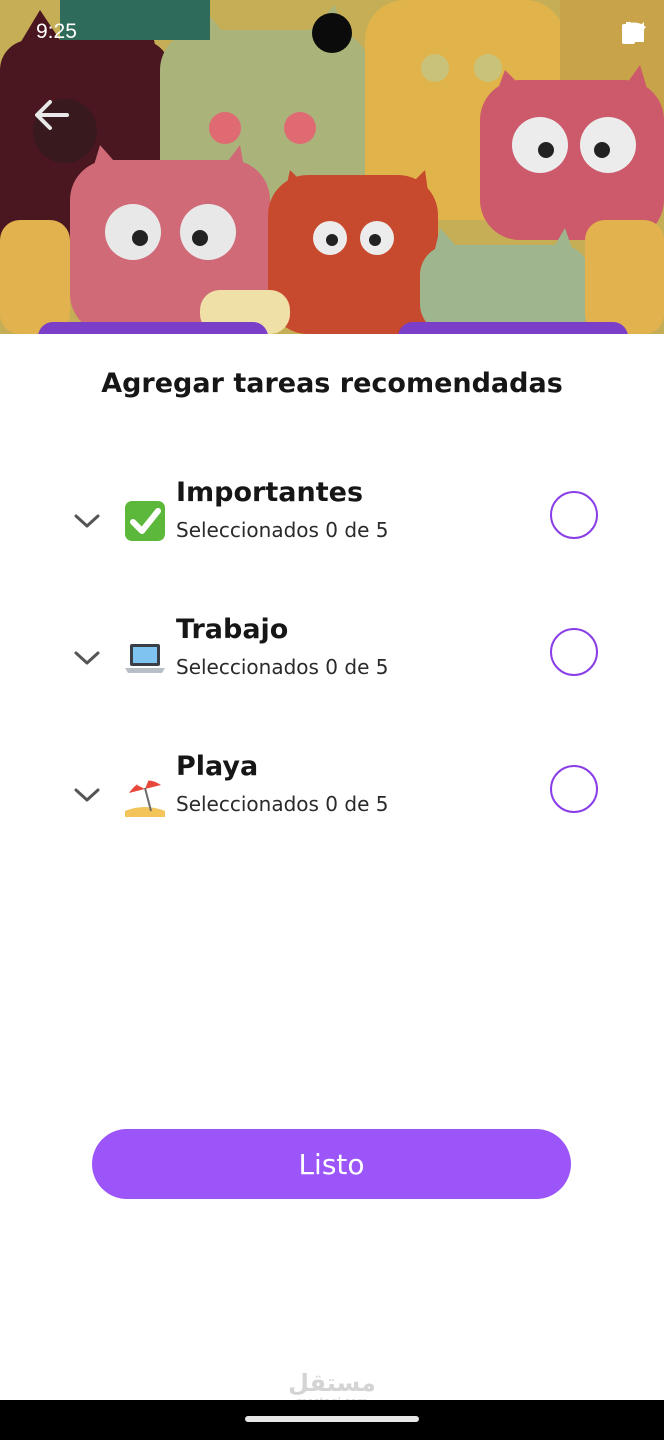 This screenshot has width=664, height=1440. Describe the element at coordinates (145, 521) in the screenshot. I see `white-check-mark-emoji` at that location.